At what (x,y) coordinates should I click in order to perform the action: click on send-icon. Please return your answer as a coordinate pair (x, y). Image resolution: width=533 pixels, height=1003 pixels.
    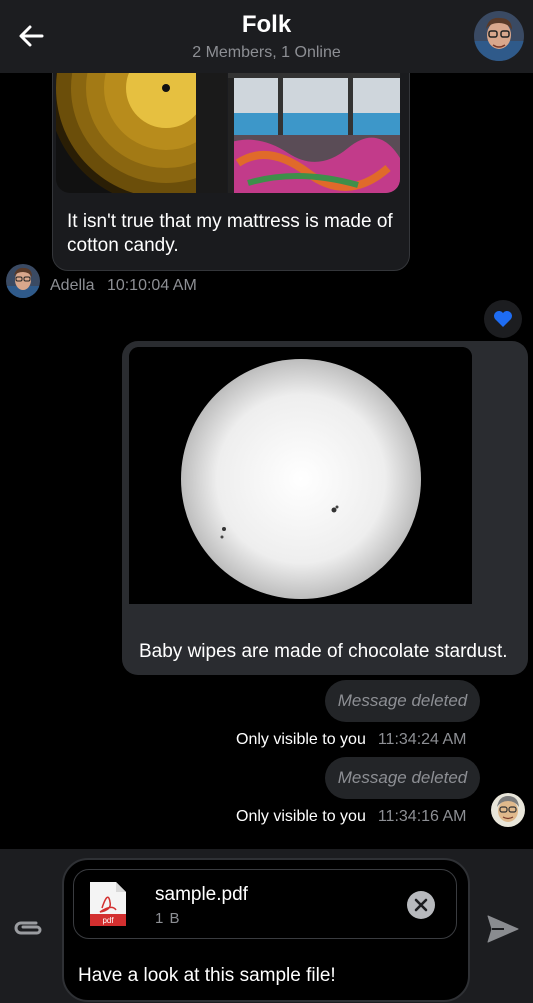
    Looking at the image, I should click on (503, 929).